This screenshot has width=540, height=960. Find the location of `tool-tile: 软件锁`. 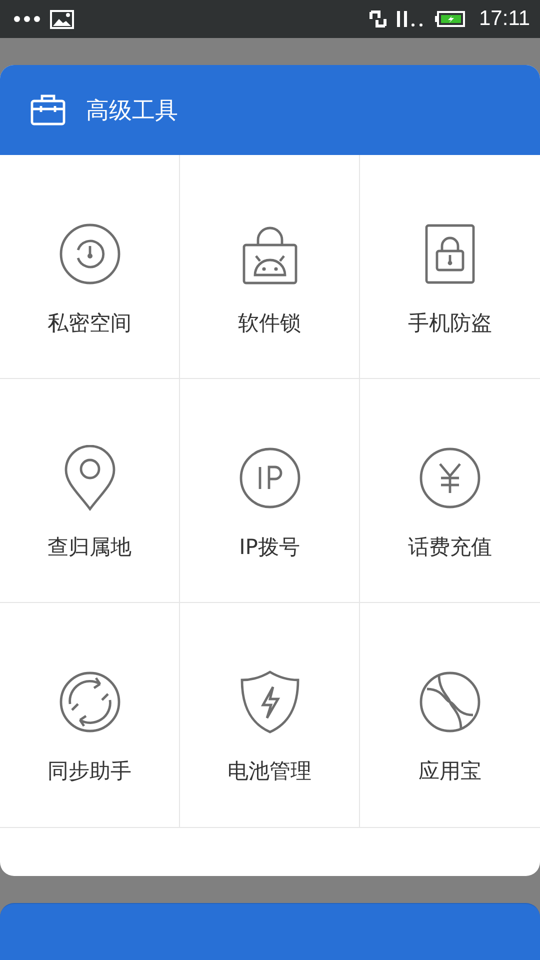

tool-tile: 软件锁 is located at coordinates (270, 267).